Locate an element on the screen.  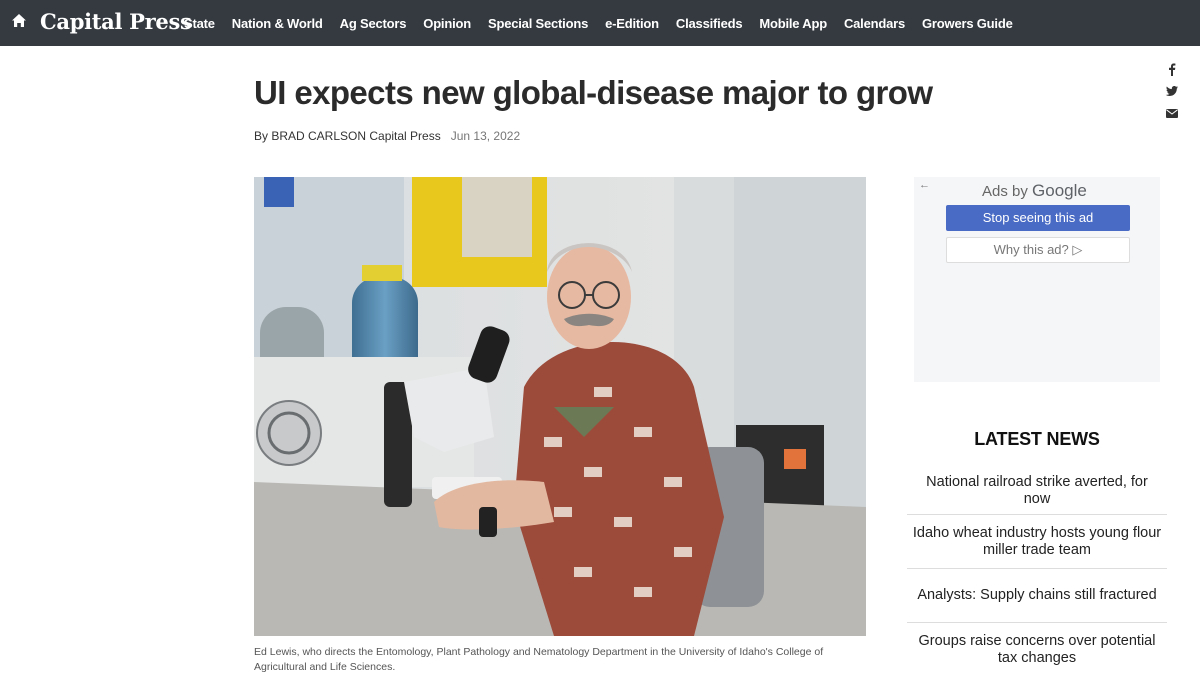
nav-link-mobile-app: Mobile App is located at coordinates (793, 23).